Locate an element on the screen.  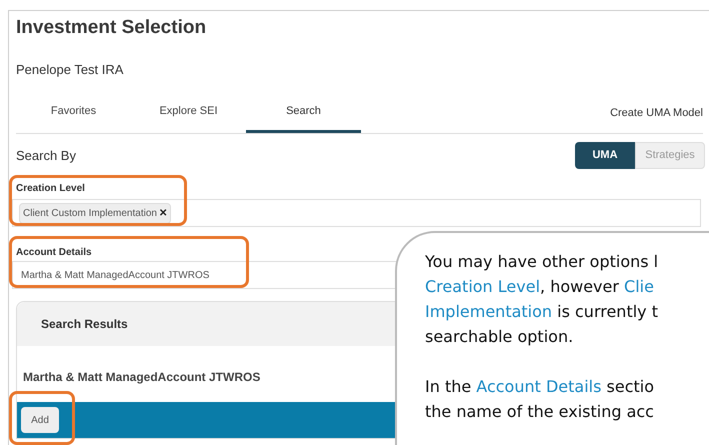
tab: Favorites is located at coordinates (73, 118).